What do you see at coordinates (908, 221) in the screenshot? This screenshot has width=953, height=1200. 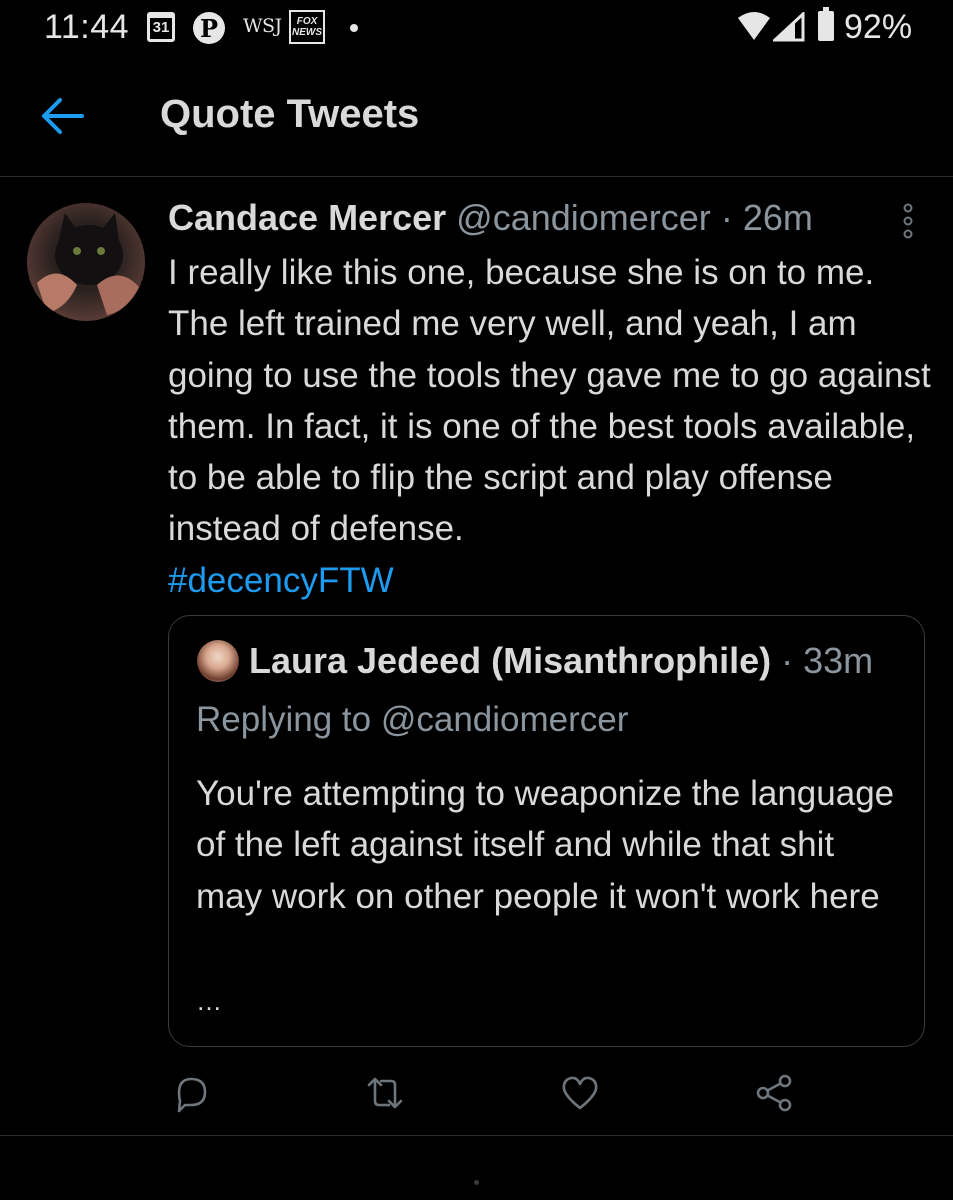 I see `more-options-icon` at bounding box center [908, 221].